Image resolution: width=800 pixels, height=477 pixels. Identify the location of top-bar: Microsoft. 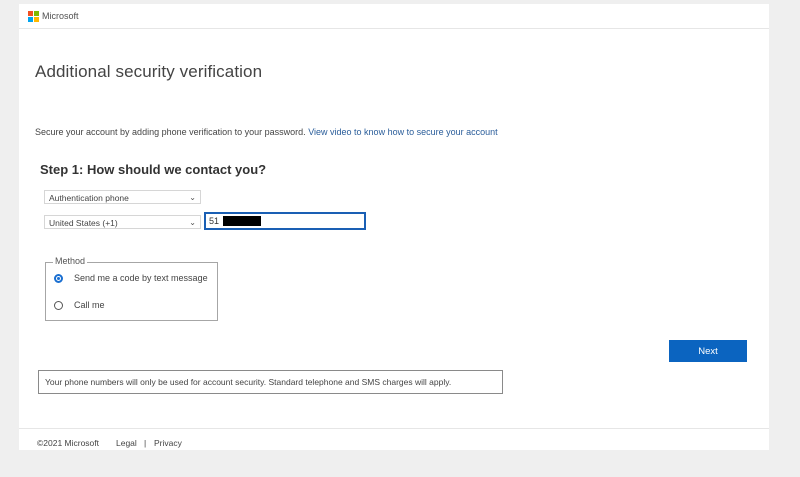
(394, 16).